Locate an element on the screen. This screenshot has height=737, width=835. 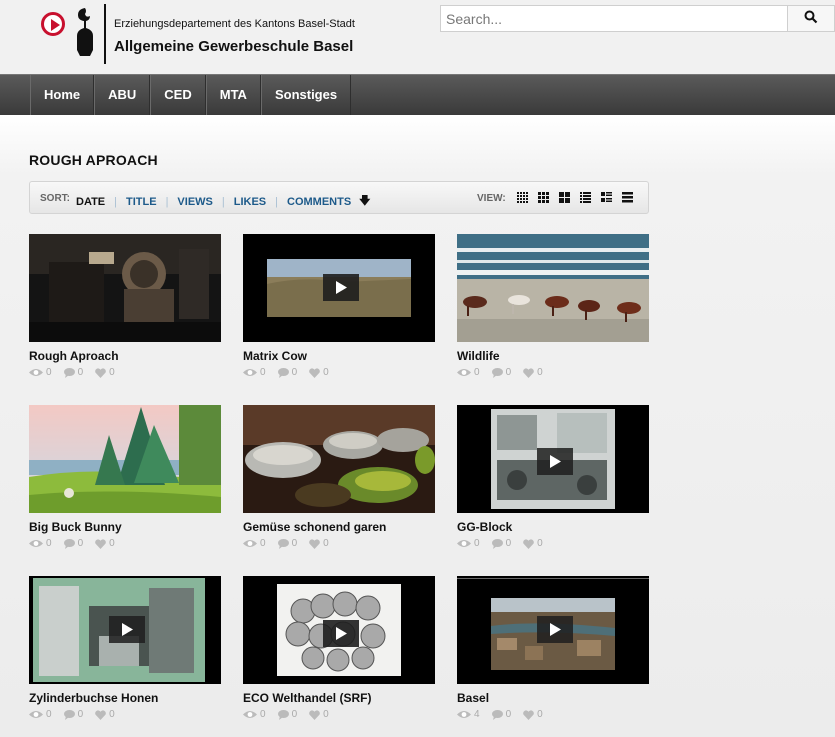
search-input is located at coordinates (614, 18).